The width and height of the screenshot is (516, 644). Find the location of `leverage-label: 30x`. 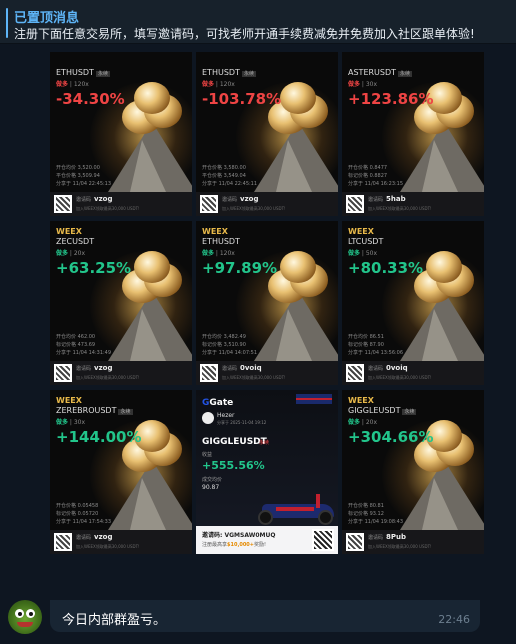

leverage-label: 30x is located at coordinates (371, 84).